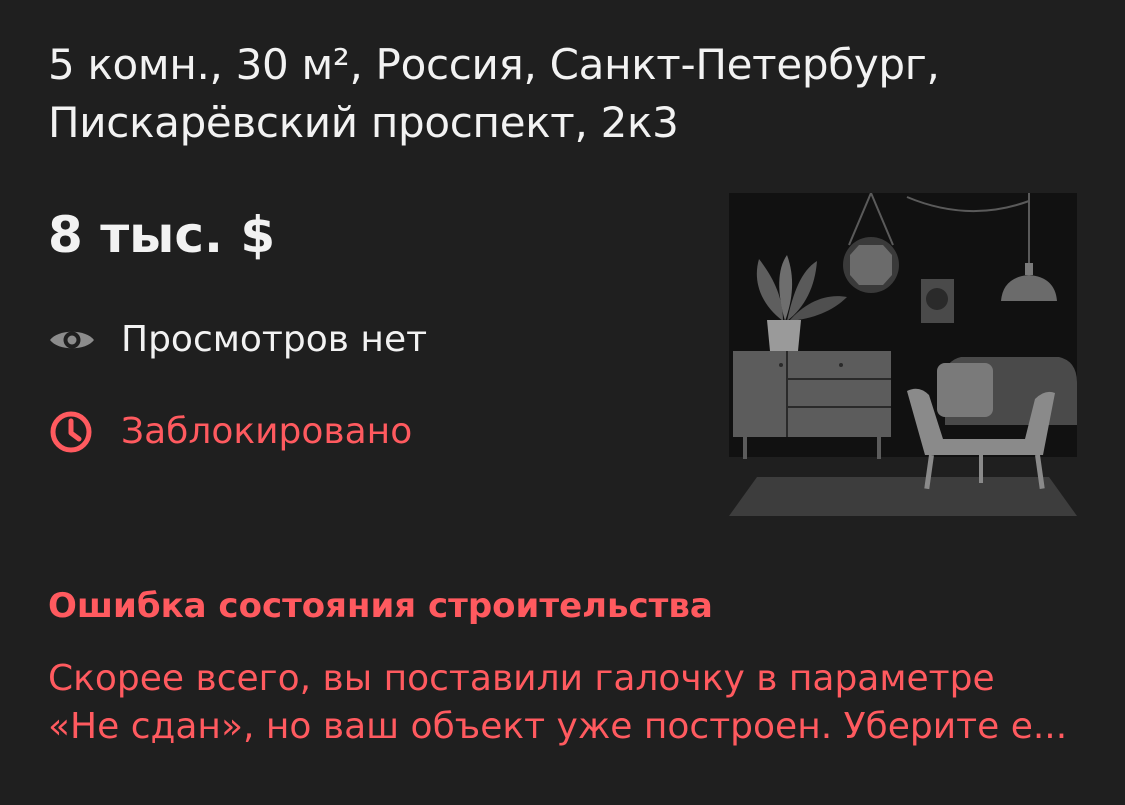 Image resolution: width=1125 pixels, height=805 pixels. I want to click on status-text: Заблокировано, so click(267, 431).